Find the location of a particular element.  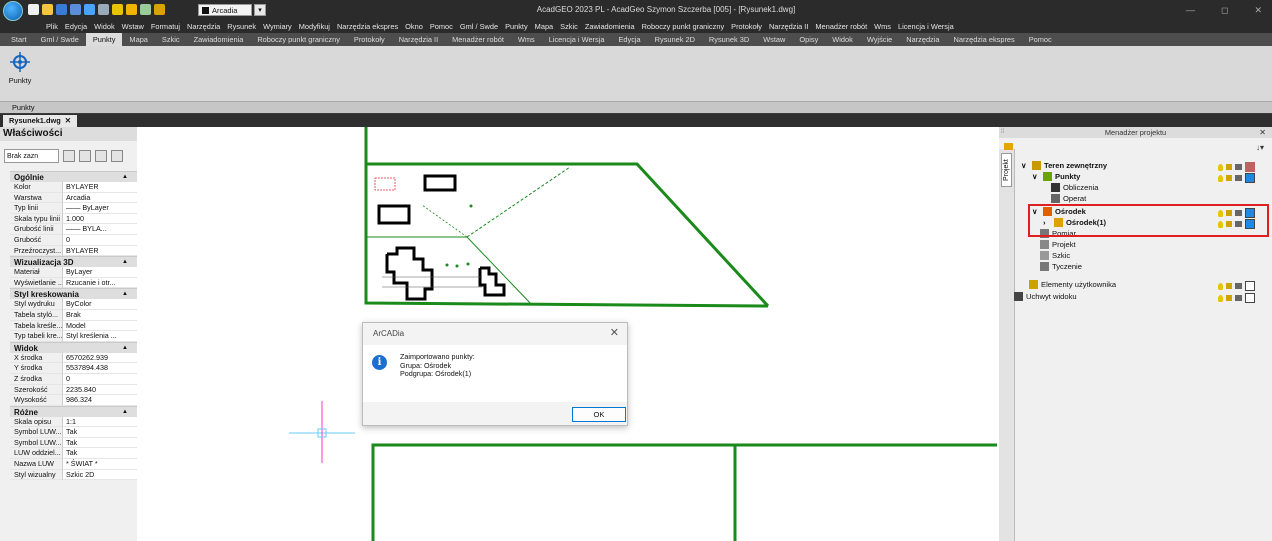

property-value: 1.000 is located at coordinates (100, 219).